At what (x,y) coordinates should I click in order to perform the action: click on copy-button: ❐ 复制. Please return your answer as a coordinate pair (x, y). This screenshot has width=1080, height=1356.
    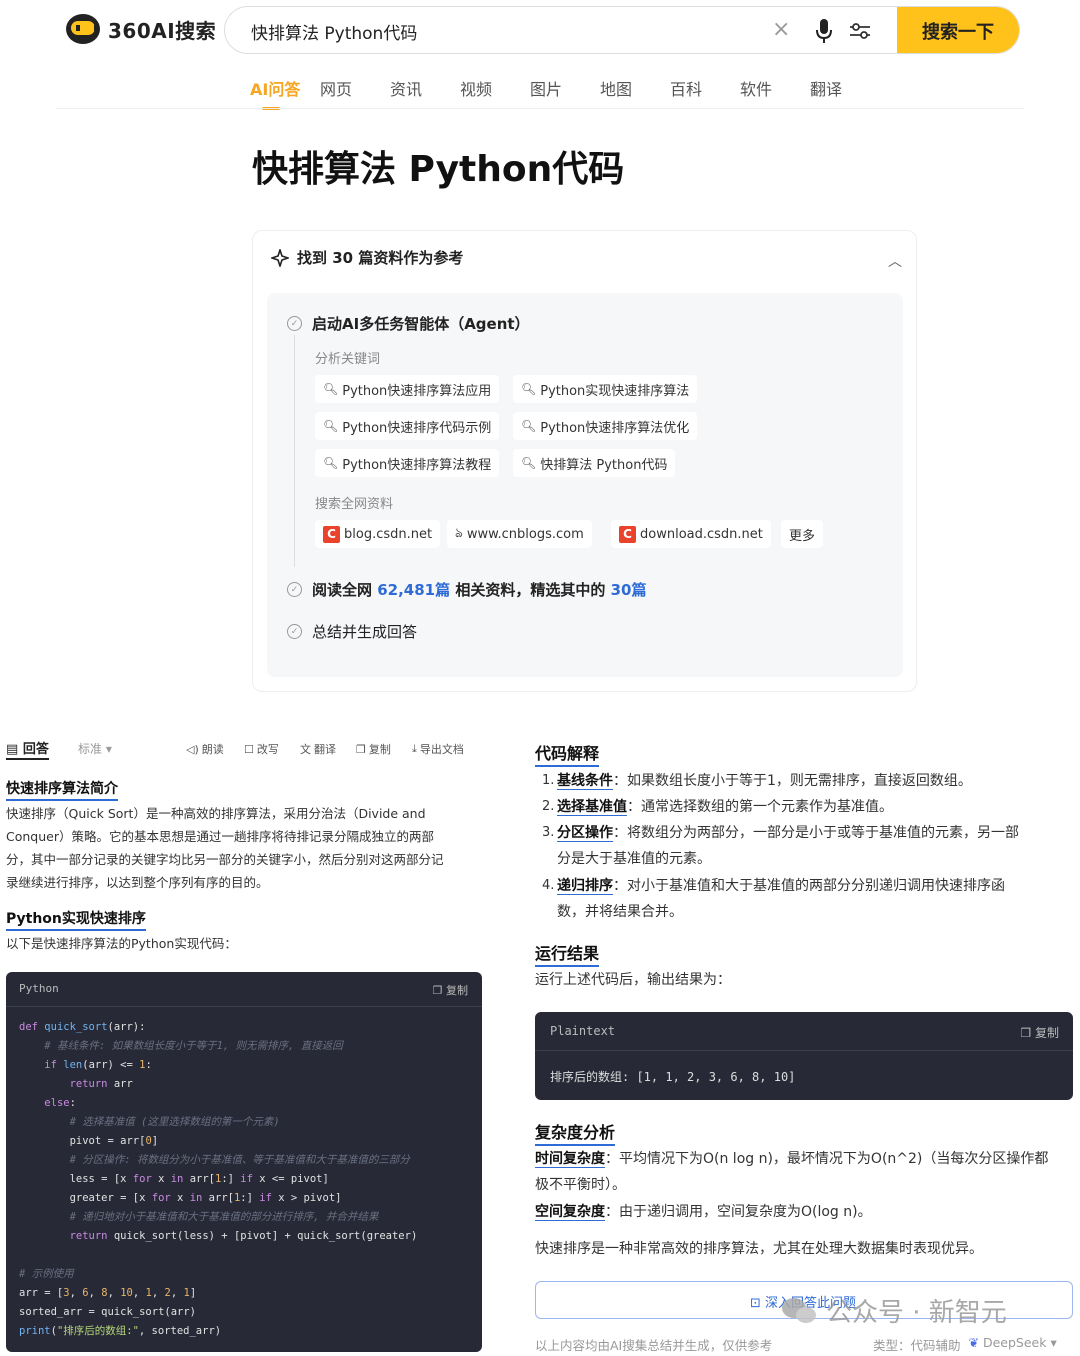
    Looking at the image, I should click on (373, 749).